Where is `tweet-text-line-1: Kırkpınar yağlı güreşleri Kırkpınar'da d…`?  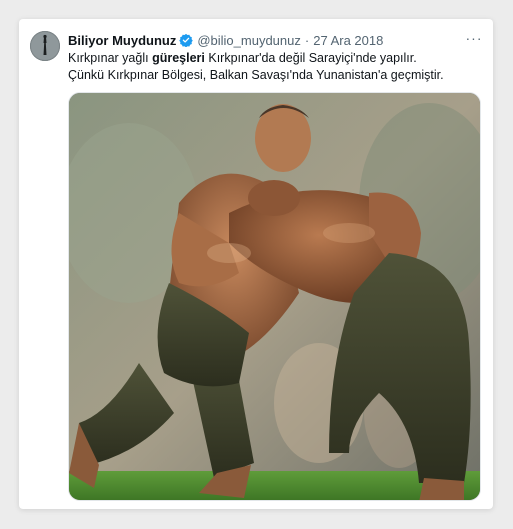
tweet-text-line-1: Kırkpınar yağlı güreşleri Kırkpınar'da d… is located at coordinates (274, 58).